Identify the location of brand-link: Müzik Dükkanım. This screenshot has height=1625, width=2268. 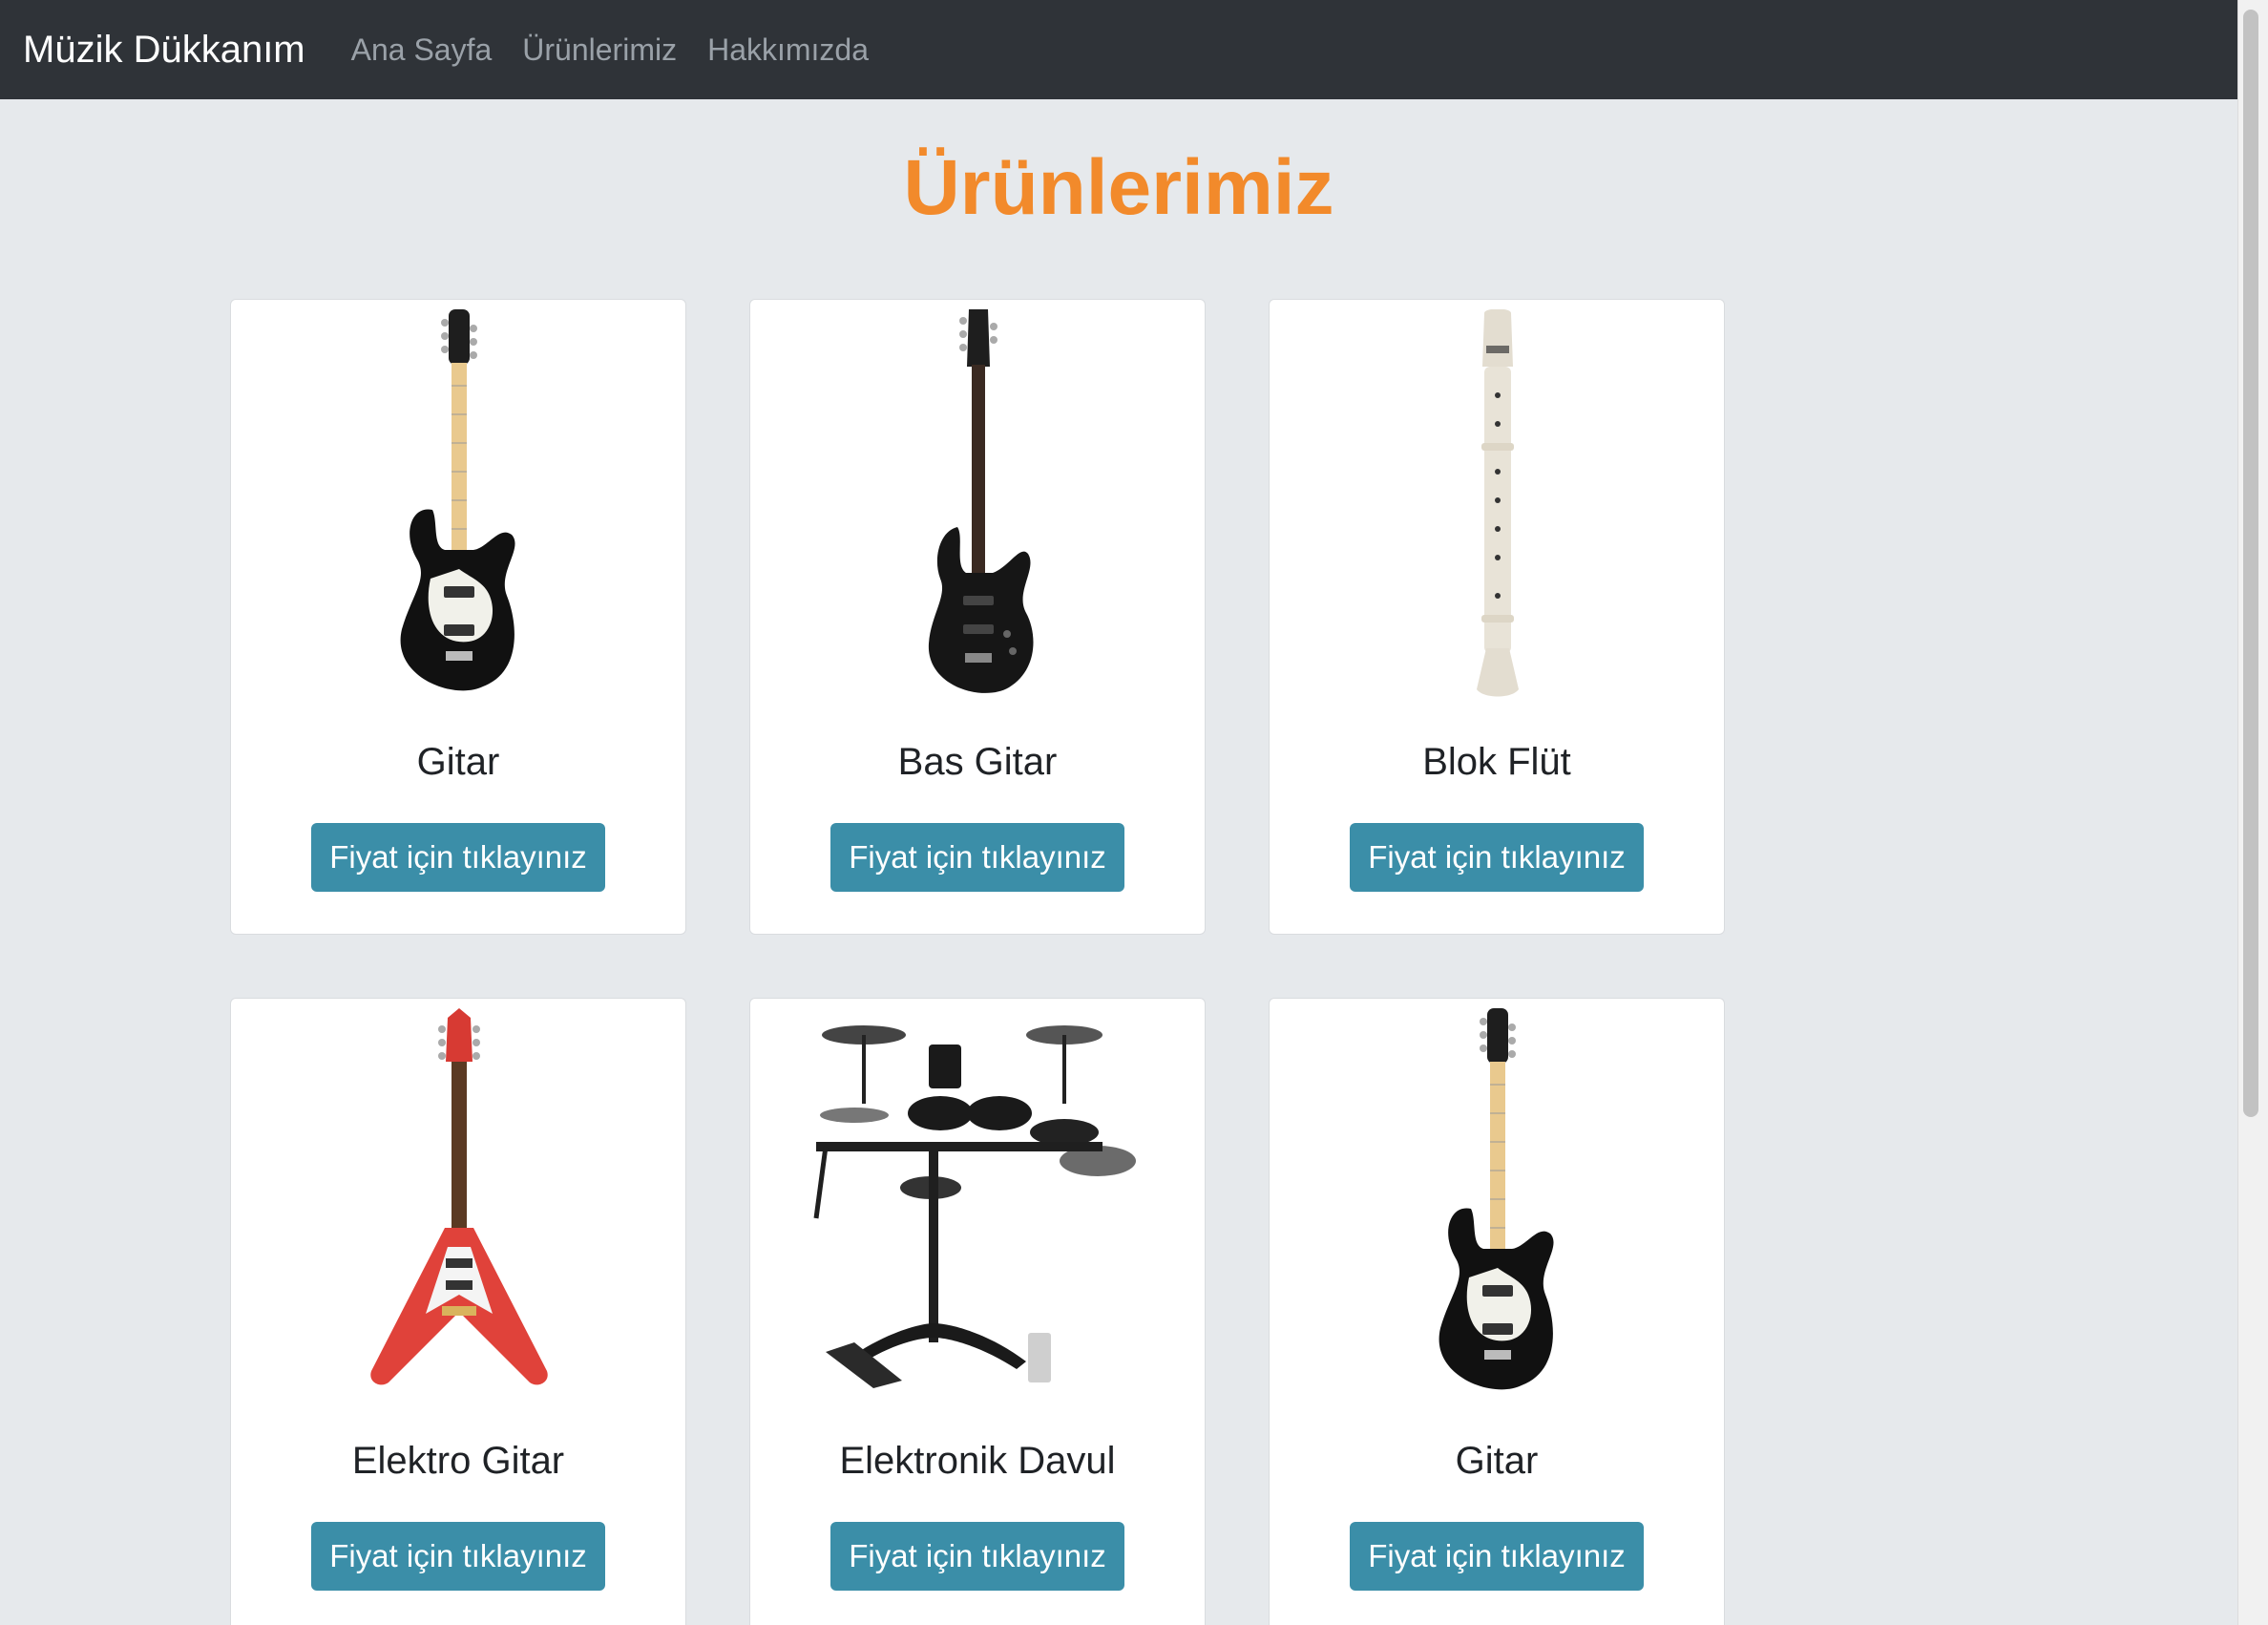
(164, 50).